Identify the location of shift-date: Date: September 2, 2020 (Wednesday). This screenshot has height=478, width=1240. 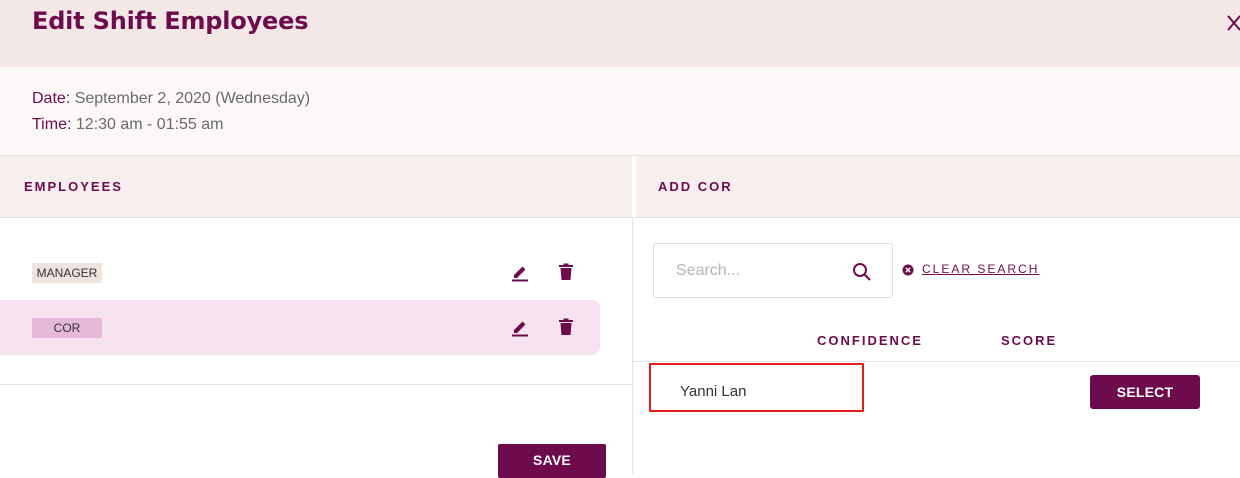
(171, 99).